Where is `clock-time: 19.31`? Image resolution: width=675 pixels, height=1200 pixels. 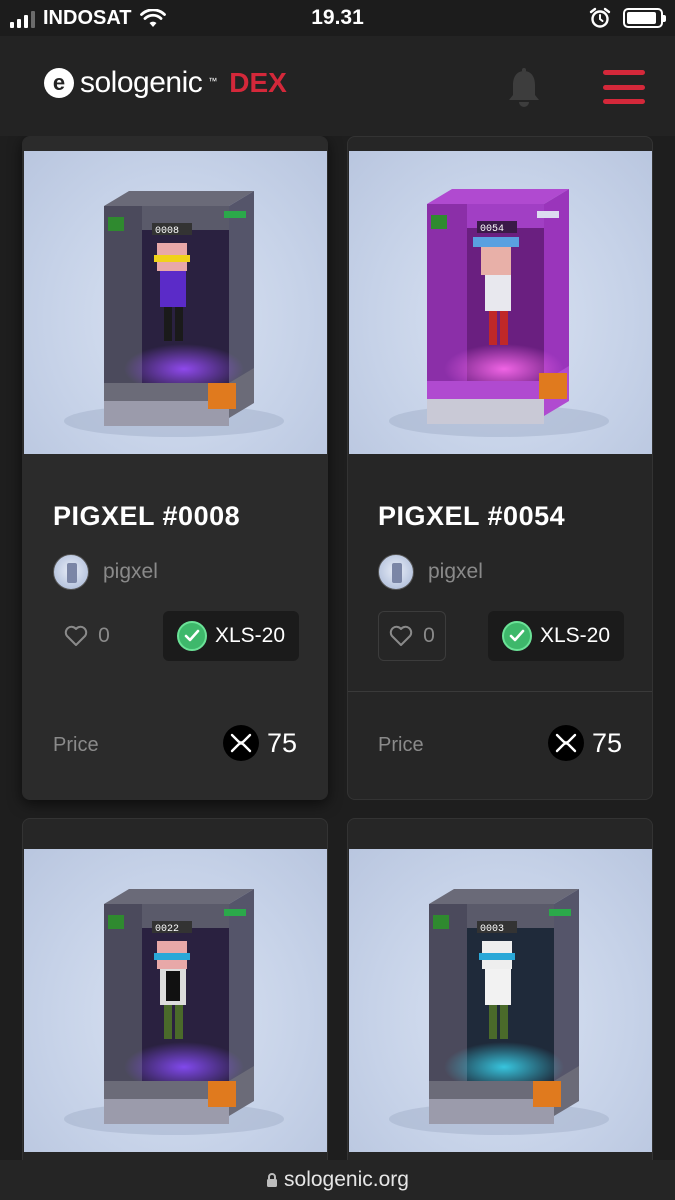
clock-time: 19.31 is located at coordinates (337, 17).